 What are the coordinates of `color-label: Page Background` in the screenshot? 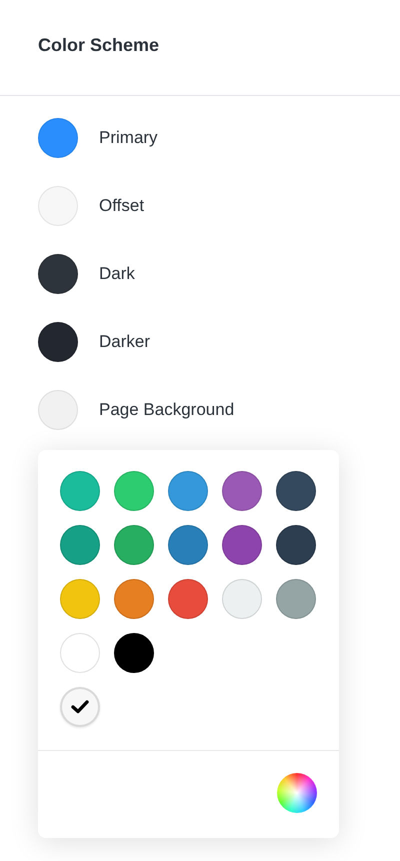 It's located at (166, 410).